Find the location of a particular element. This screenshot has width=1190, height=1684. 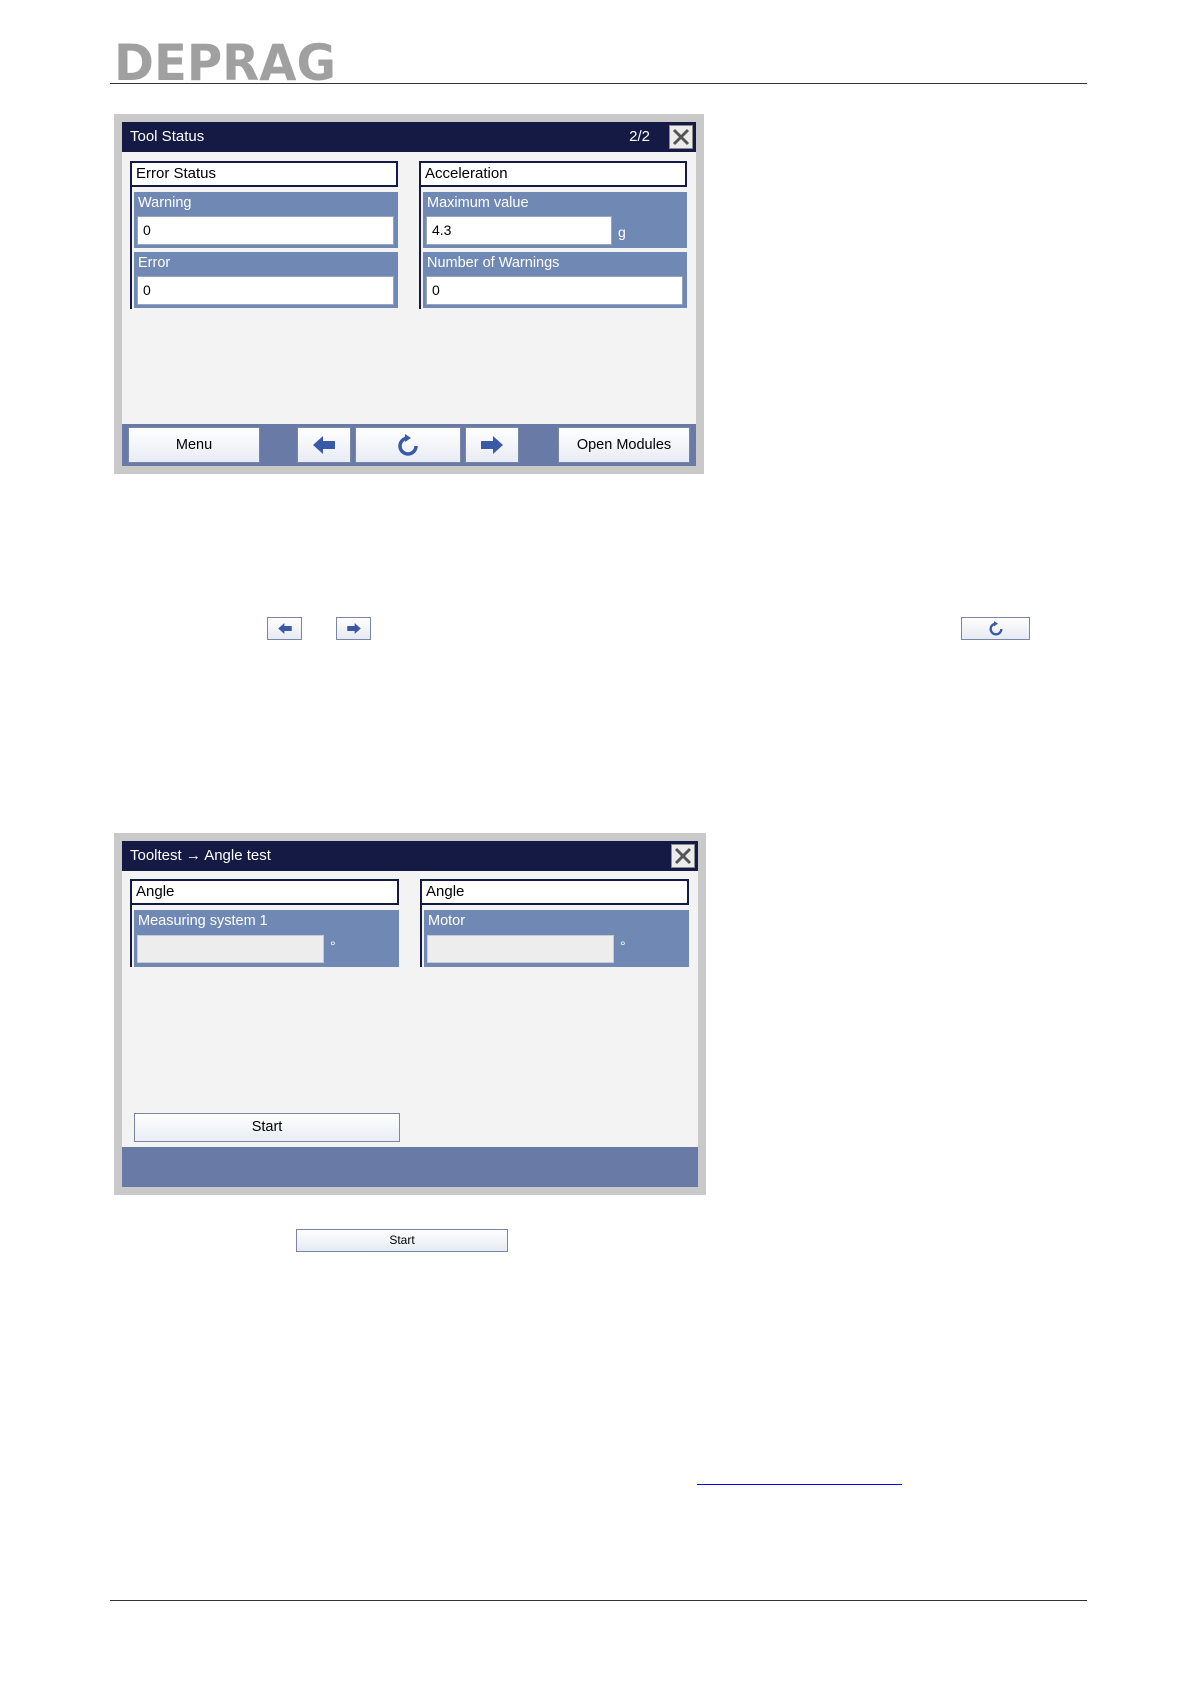

error-value: 0 is located at coordinates (265, 290).